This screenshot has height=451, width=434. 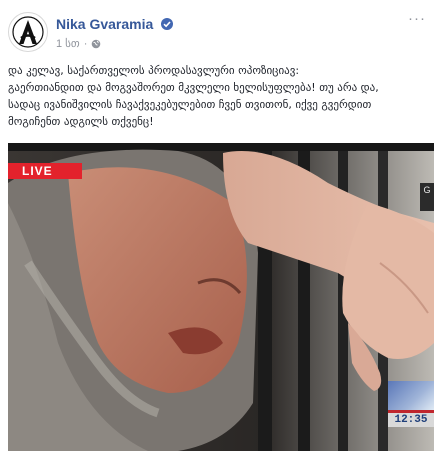 I want to click on post-text-line: მოგიჩენთ ადგილს თქვენც!, so click(x=81, y=121).